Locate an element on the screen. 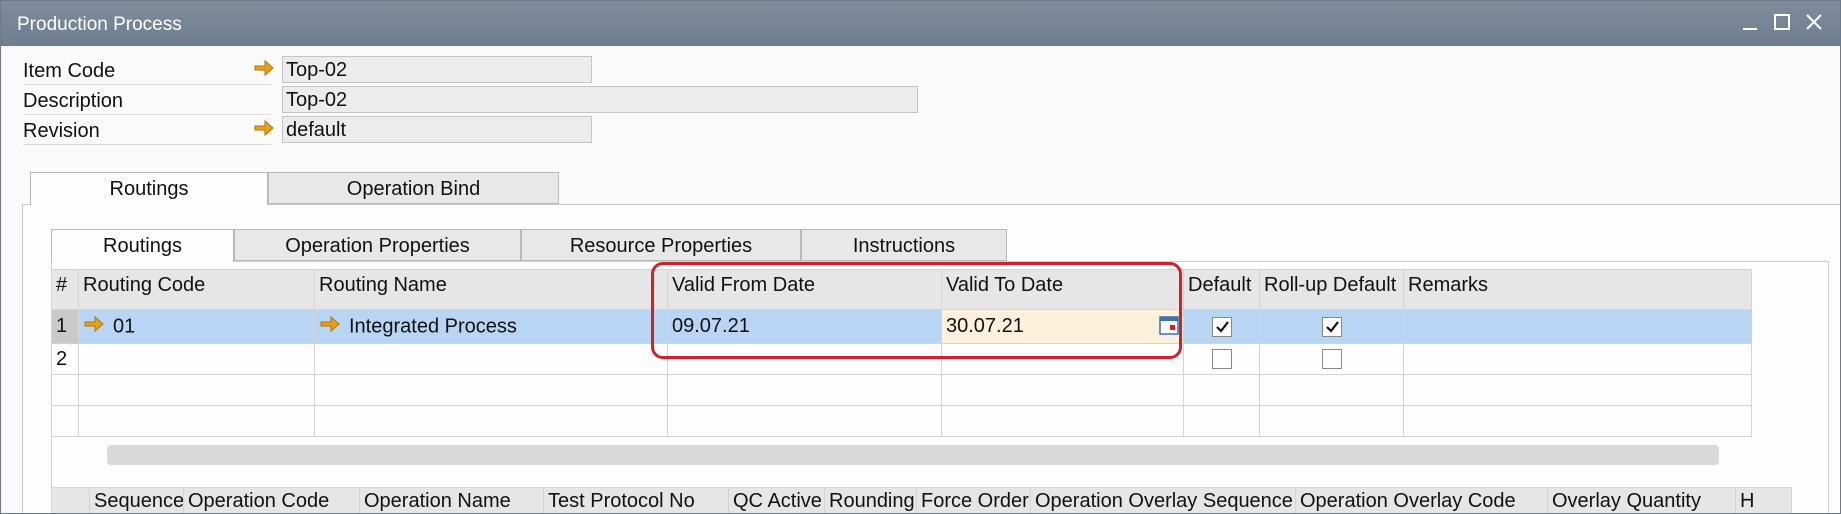  subtab-resource-properties: Resource Properties is located at coordinates (661, 245).